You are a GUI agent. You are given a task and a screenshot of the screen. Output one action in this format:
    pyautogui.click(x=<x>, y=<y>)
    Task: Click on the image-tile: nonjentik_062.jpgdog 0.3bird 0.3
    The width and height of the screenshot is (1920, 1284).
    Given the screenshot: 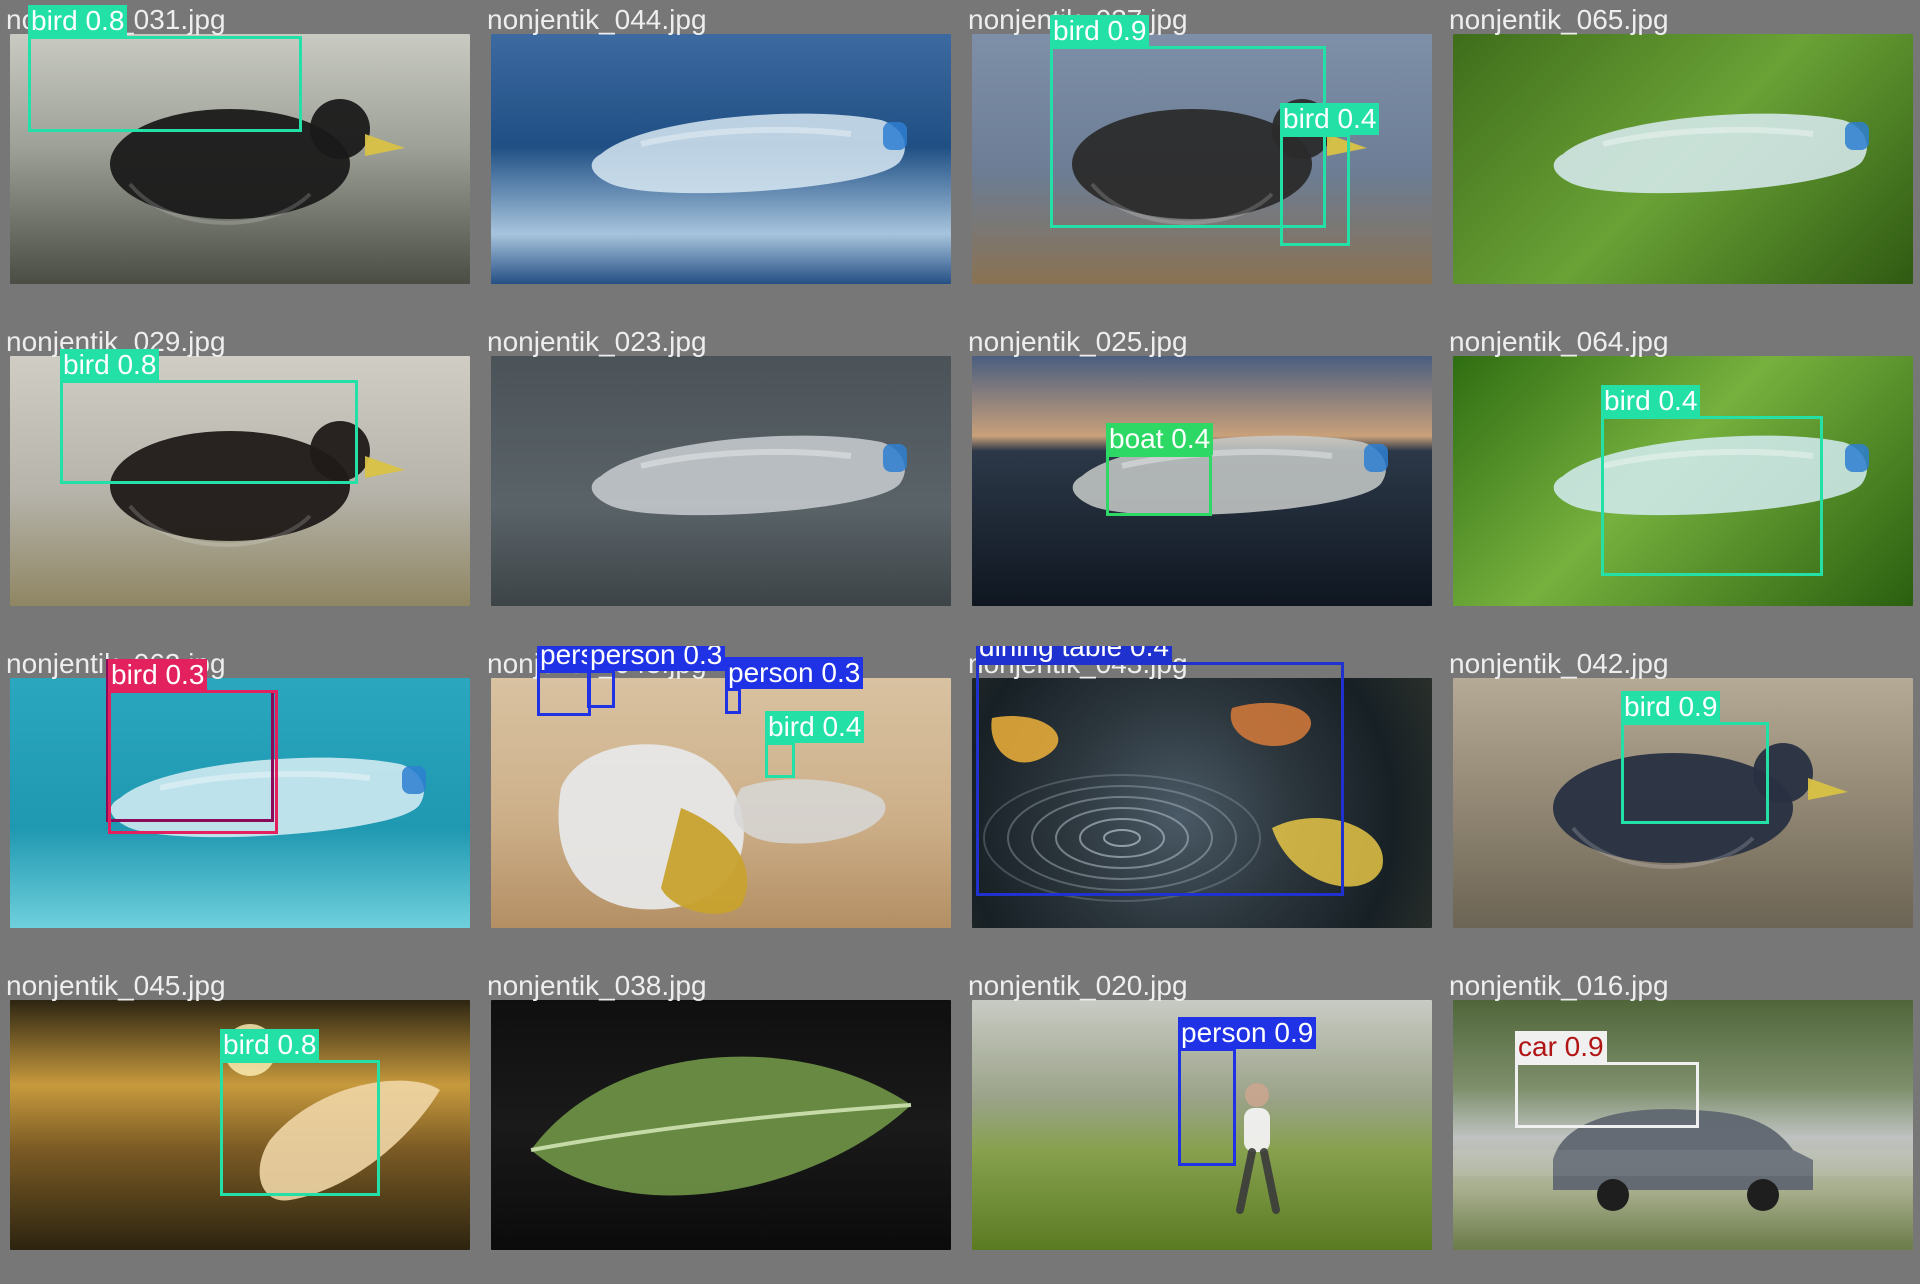 What is the action you would take?
    pyautogui.click(x=240, y=804)
    